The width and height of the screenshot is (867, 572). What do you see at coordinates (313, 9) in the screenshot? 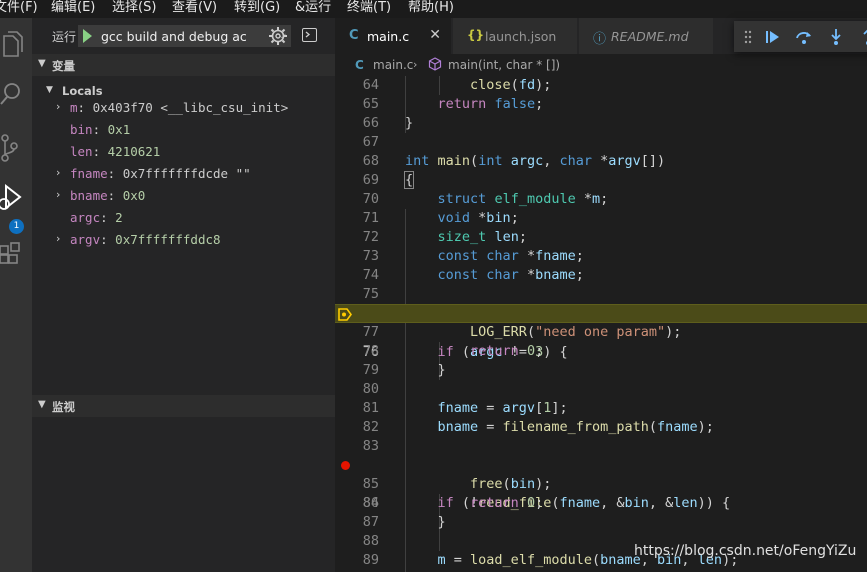
I see `menu-run: &运行` at bounding box center [313, 9].